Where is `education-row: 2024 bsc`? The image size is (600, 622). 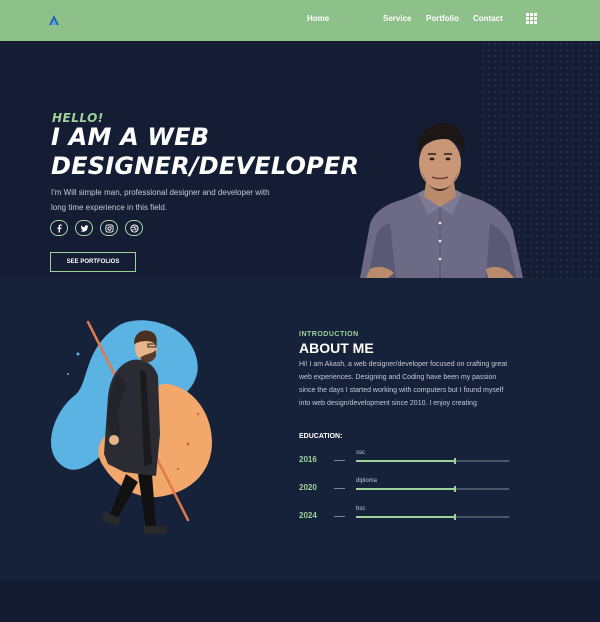
education-row: 2024 bsc is located at coordinates (406, 516).